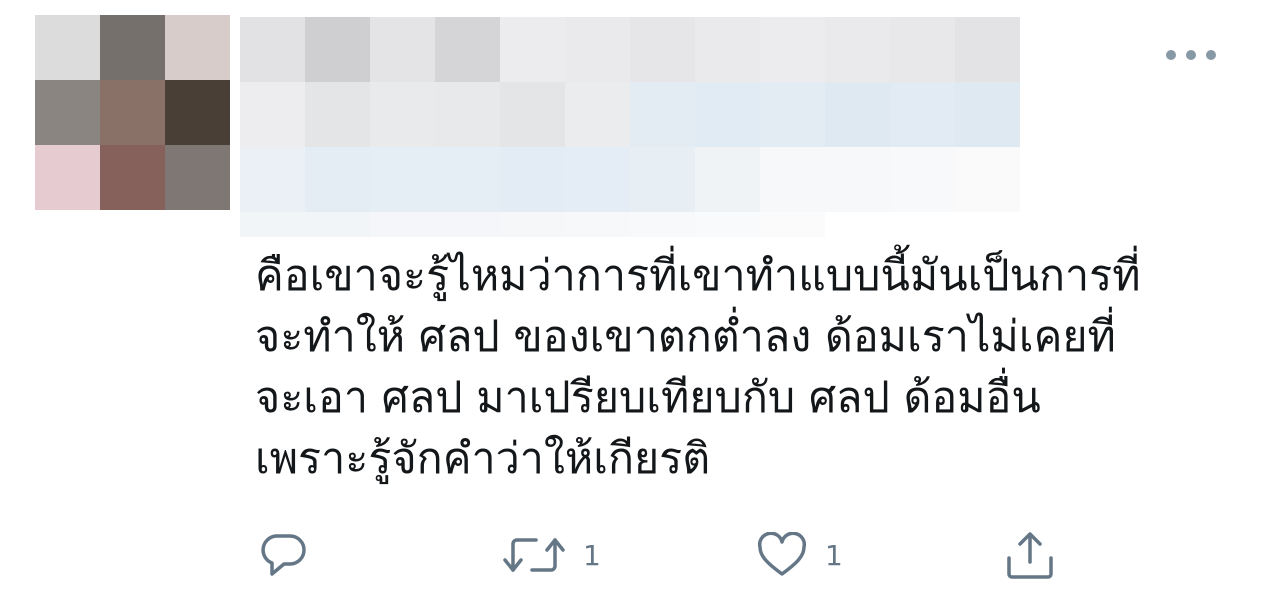 The image size is (1280, 611). Describe the element at coordinates (592, 555) in the screenshot. I see `retweet-count: 1` at that location.